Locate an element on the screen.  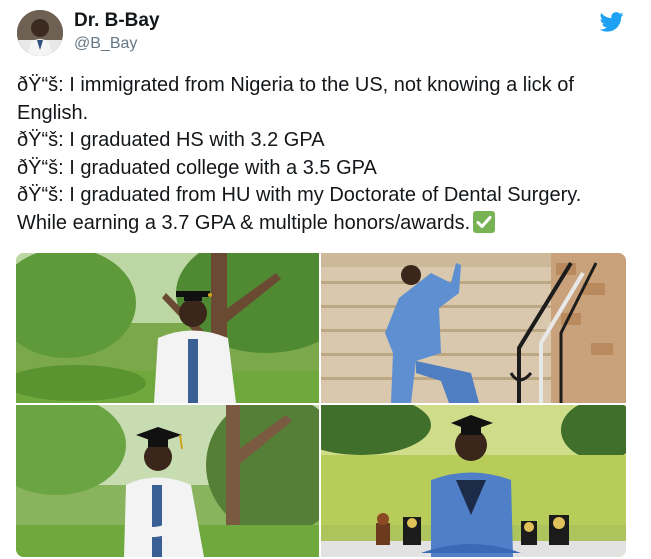
photo-white-coat-cap is located at coordinates (167, 481).